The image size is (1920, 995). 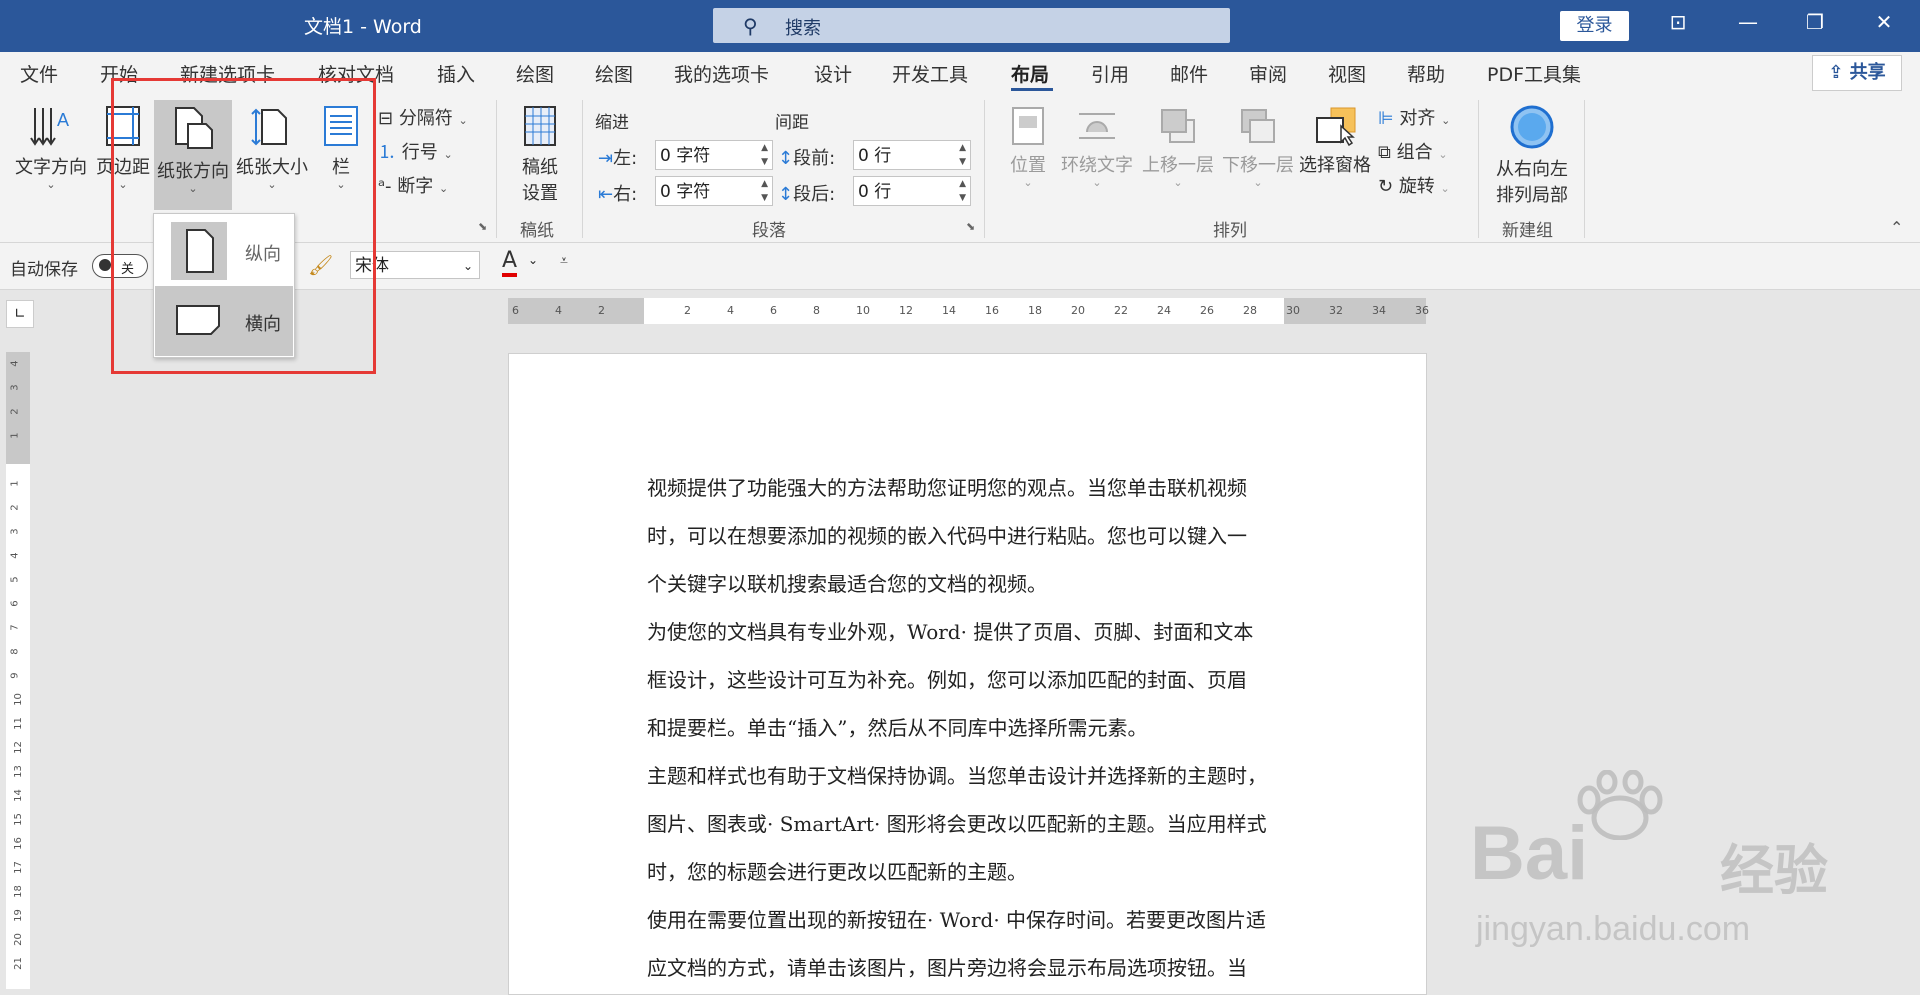 I want to click on search-box: ⚲ 搜索, so click(x=971, y=25).